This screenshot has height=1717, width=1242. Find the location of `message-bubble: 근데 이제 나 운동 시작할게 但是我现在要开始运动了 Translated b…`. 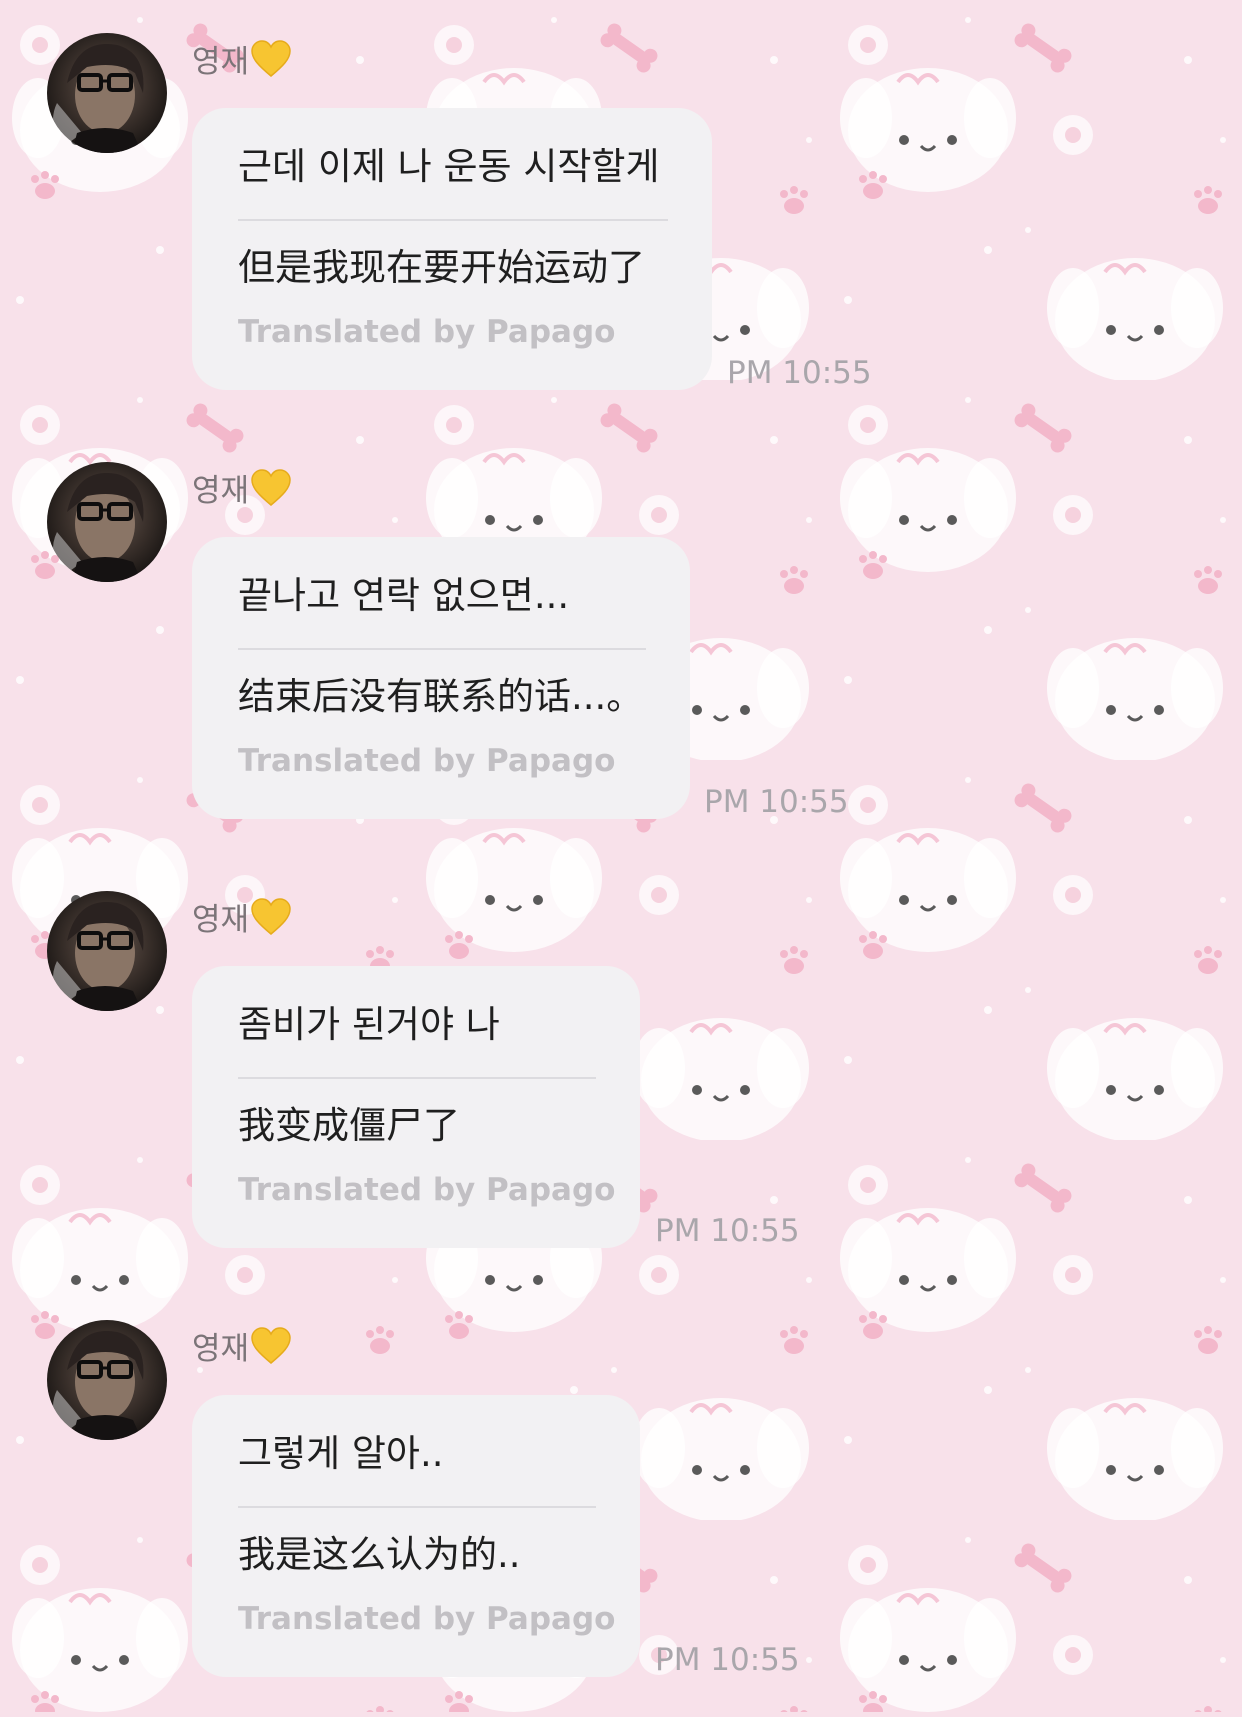

message-bubble: 근데 이제 나 운동 시작할게 但是我现在要开始运动了 Translated b… is located at coordinates (452, 249).